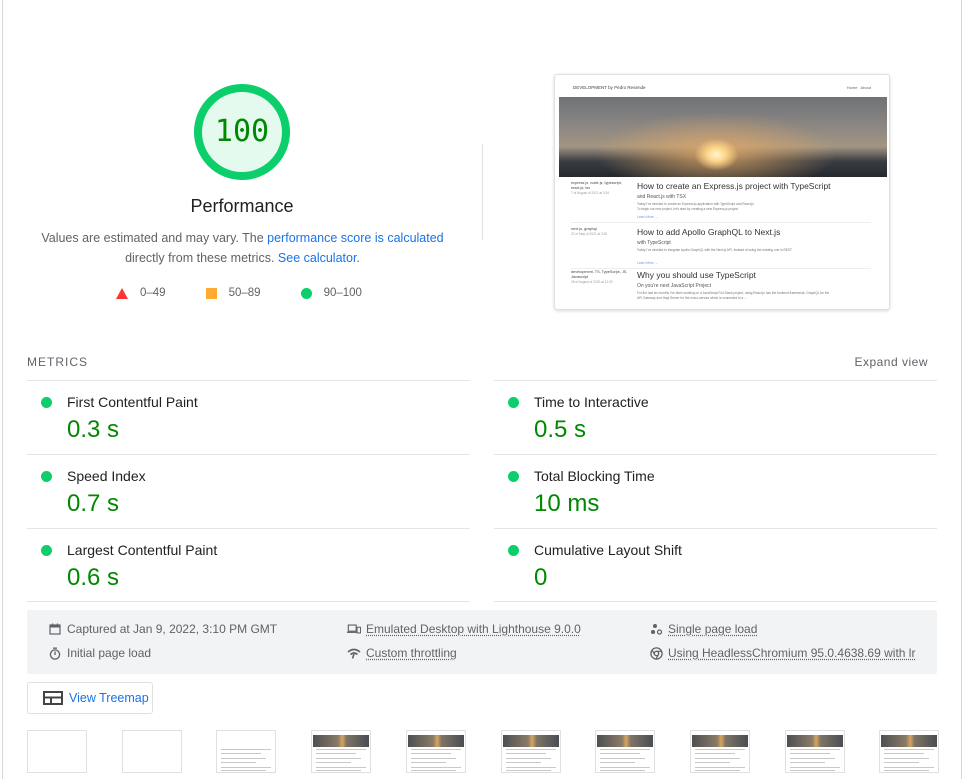  I want to click on metric-speed-index: Speed Index 0.7 s, so click(248, 491).